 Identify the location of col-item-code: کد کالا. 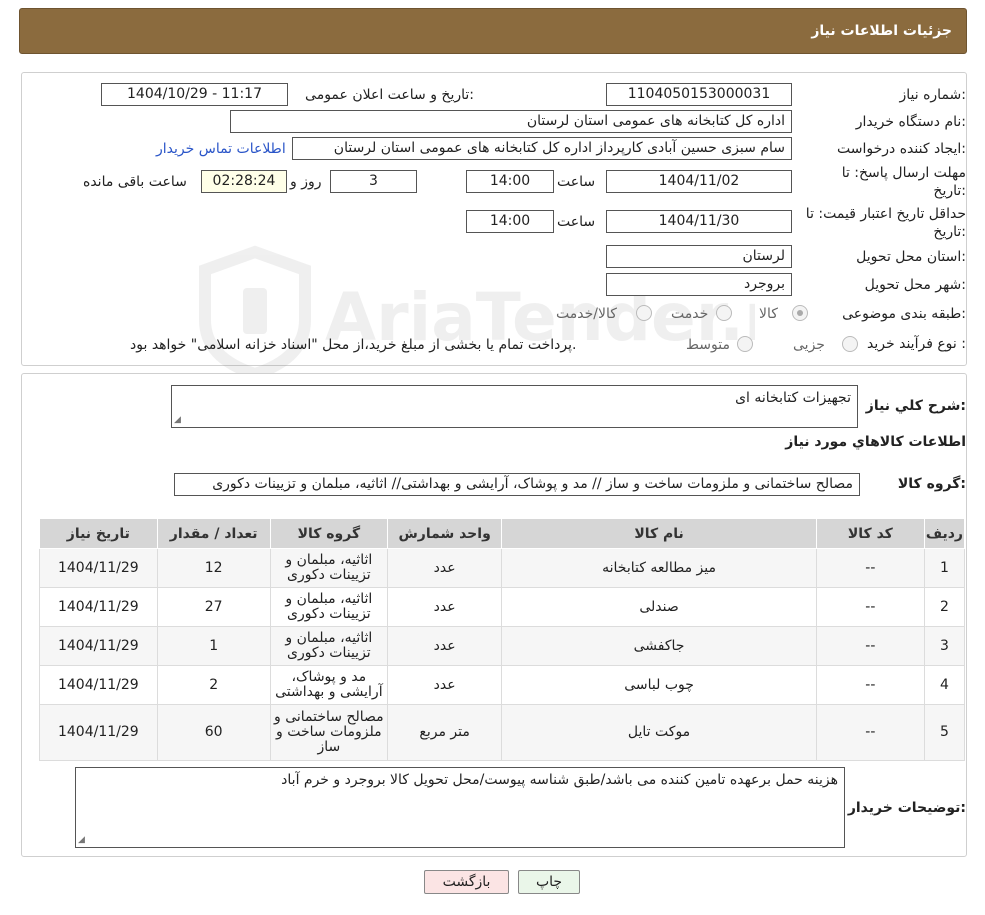
(870, 533).